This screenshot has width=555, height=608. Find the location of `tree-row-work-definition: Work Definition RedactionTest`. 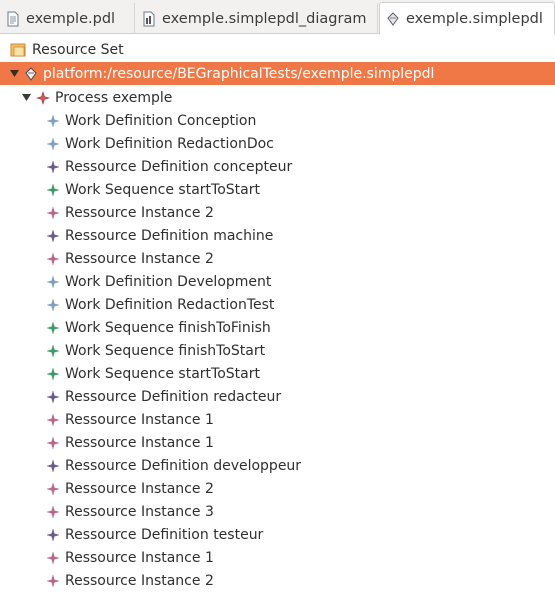

tree-row-work-definition: Work Definition RedactionTest is located at coordinates (160, 304).